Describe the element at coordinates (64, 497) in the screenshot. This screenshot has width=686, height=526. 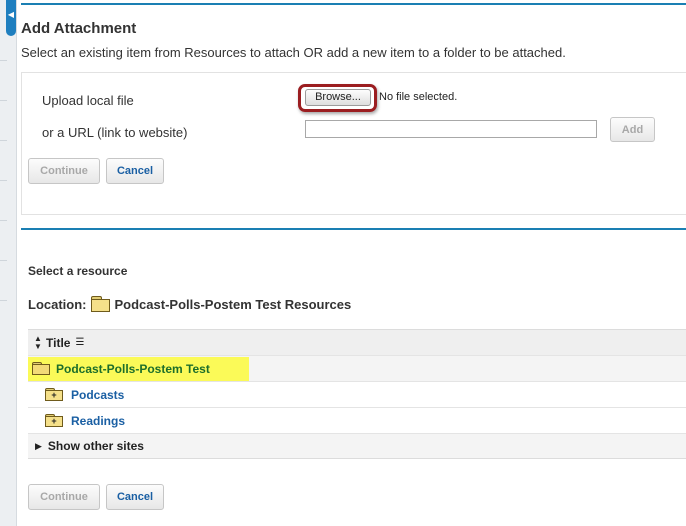
I see `continue-button-bottom: Continue` at that location.